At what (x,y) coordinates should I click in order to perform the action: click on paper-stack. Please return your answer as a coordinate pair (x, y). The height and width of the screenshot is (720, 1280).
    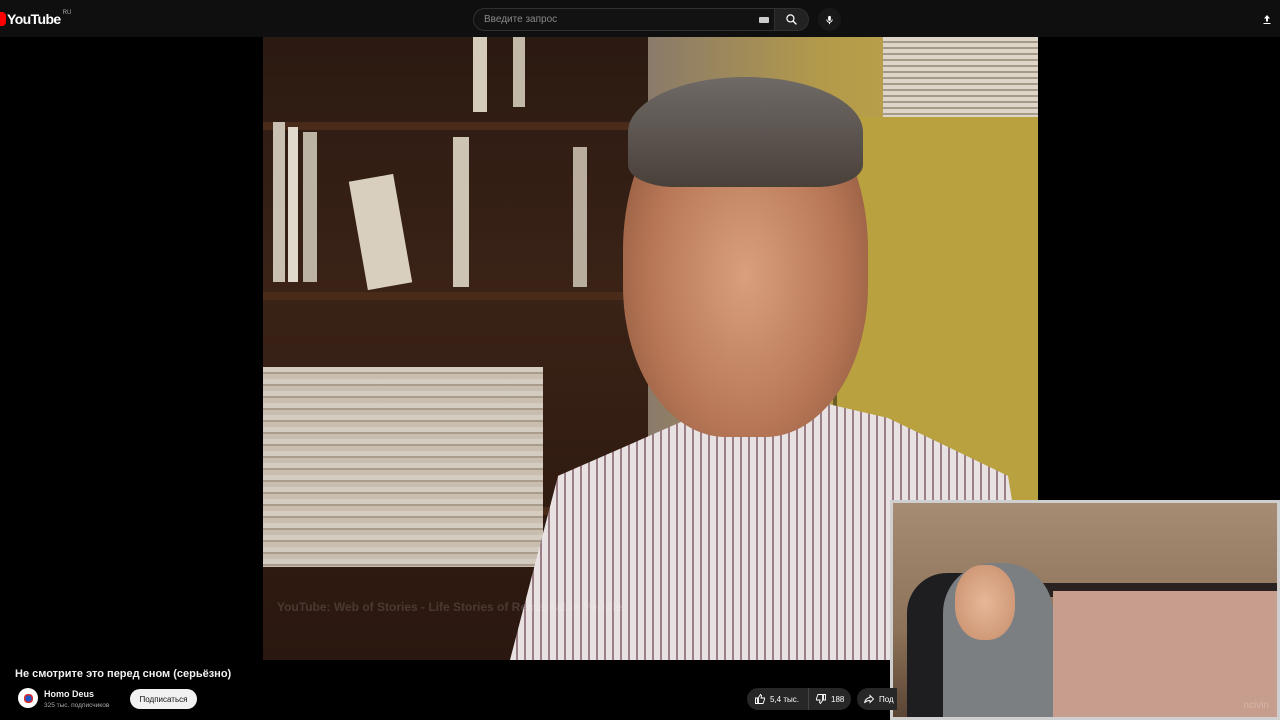
    Looking at the image, I should click on (403, 467).